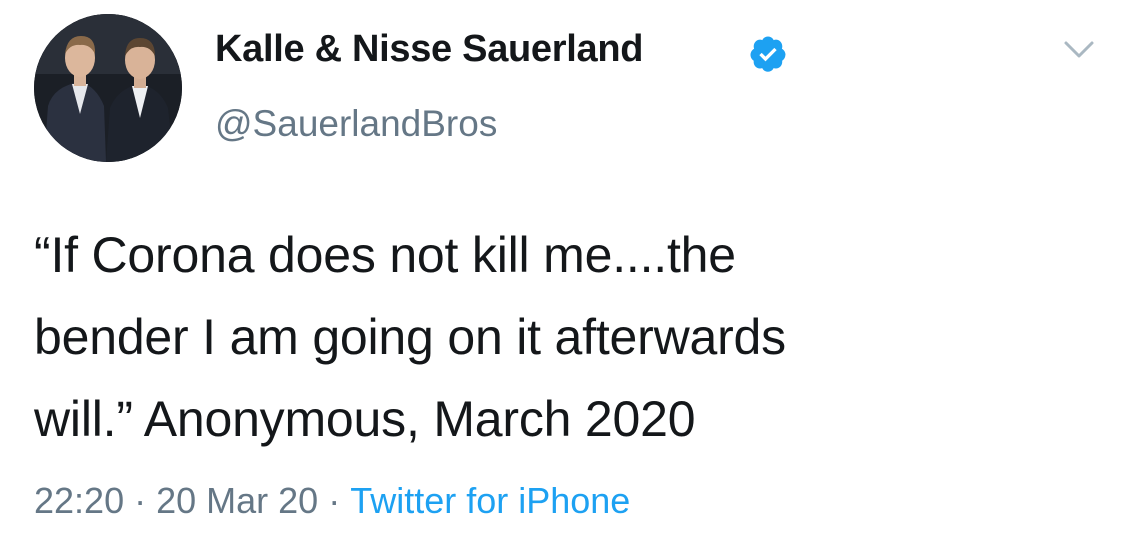 Image resolution: width=1125 pixels, height=552 pixels. I want to click on display-name: Kalle & Nisse Sauerland, so click(429, 49).